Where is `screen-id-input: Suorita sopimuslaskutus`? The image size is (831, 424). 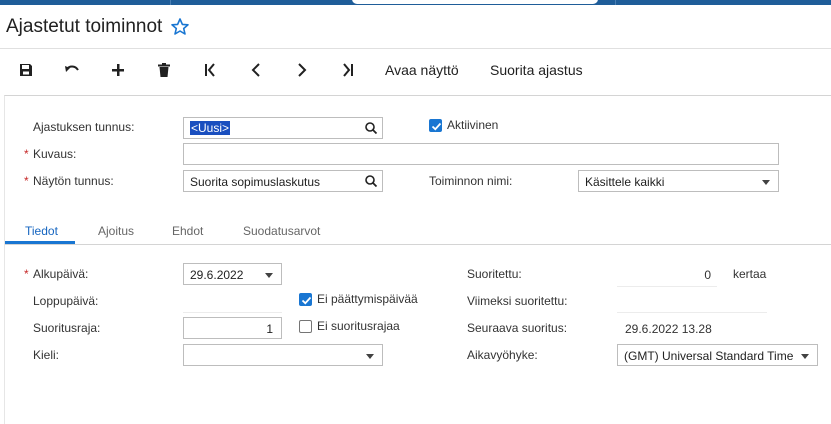
screen-id-input: Suorita sopimuslaskutus is located at coordinates (283, 181).